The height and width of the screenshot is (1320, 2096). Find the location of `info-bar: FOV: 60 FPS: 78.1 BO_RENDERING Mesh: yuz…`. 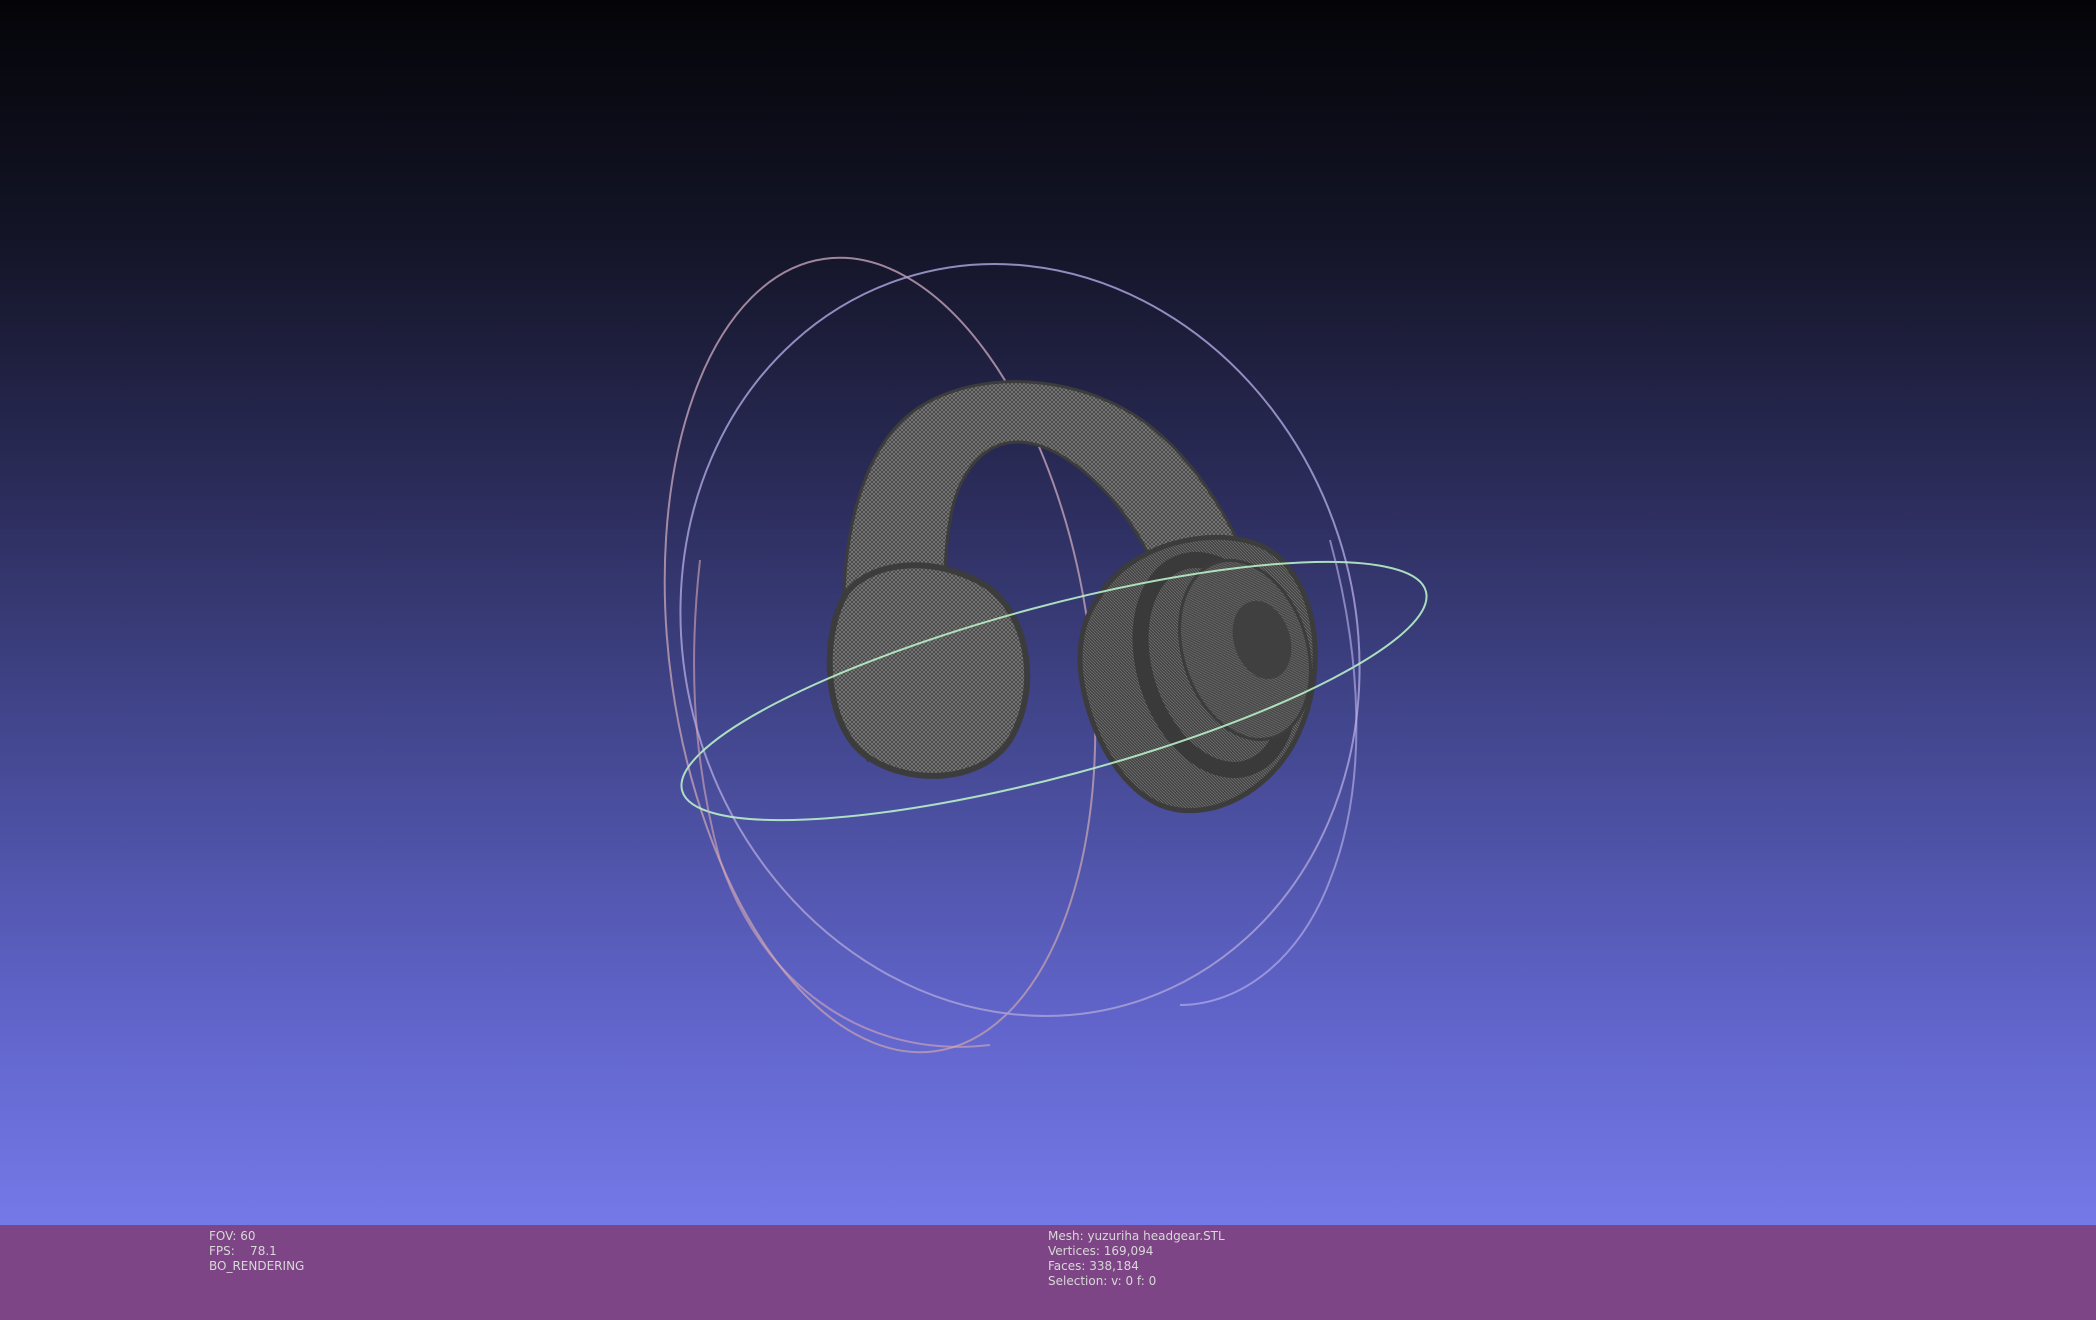

info-bar: FOV: 60 FPS: 78.1 BO_RENDERING Mesh: yuz… is located at coordinates (1048, 1272).